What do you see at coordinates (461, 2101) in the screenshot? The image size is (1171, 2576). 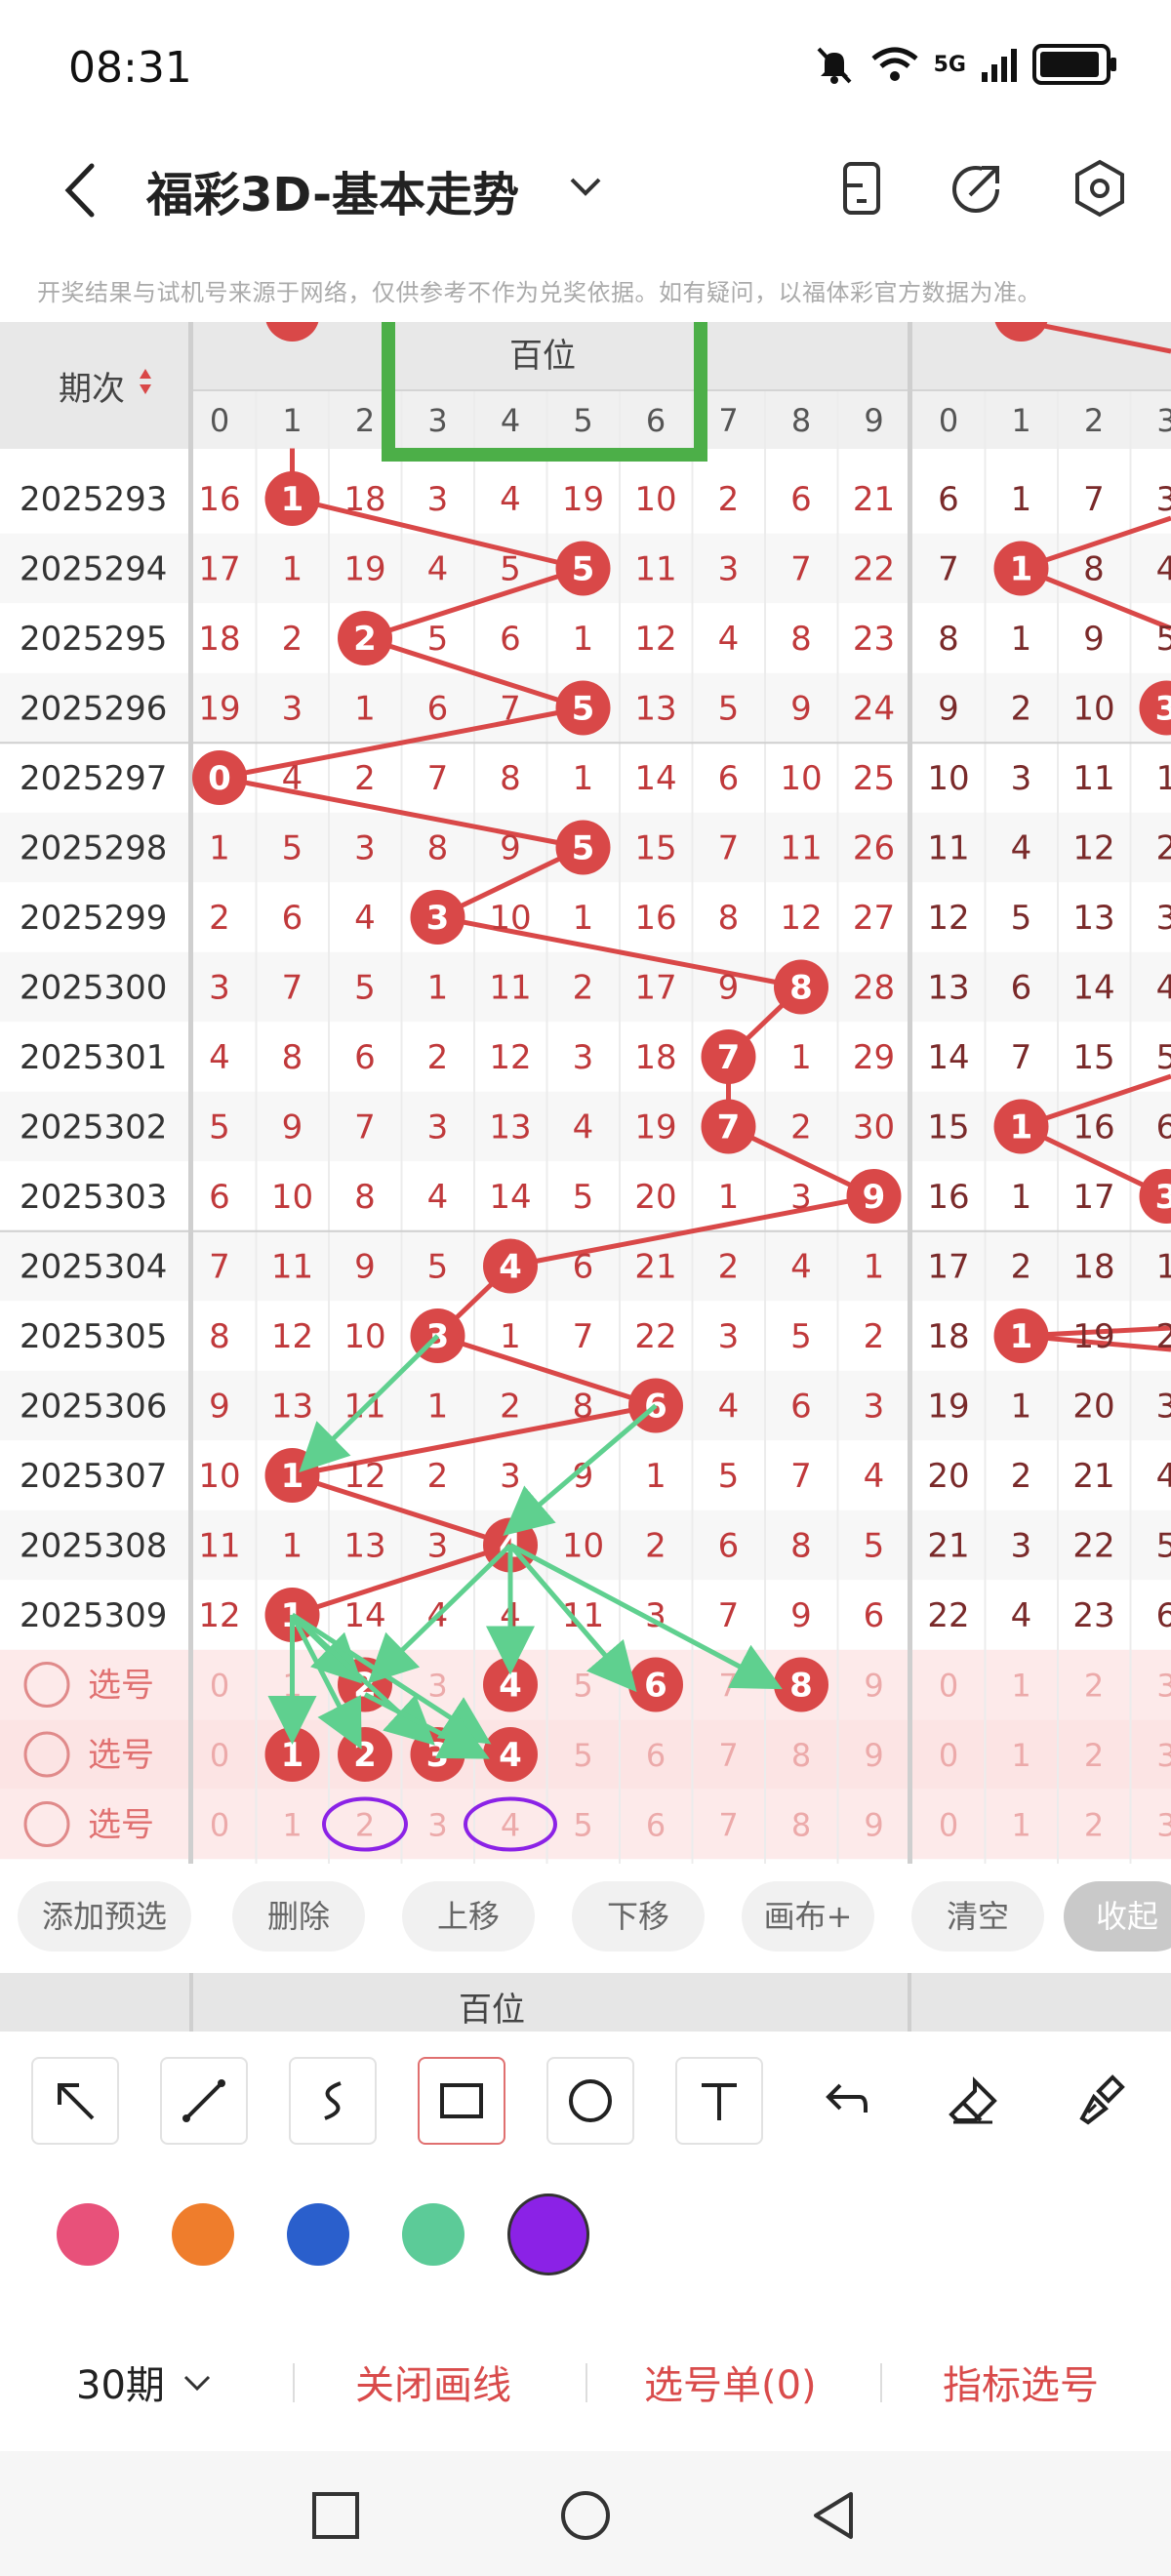 I see `rectangle-tool` at bounding box center [461, 2101].